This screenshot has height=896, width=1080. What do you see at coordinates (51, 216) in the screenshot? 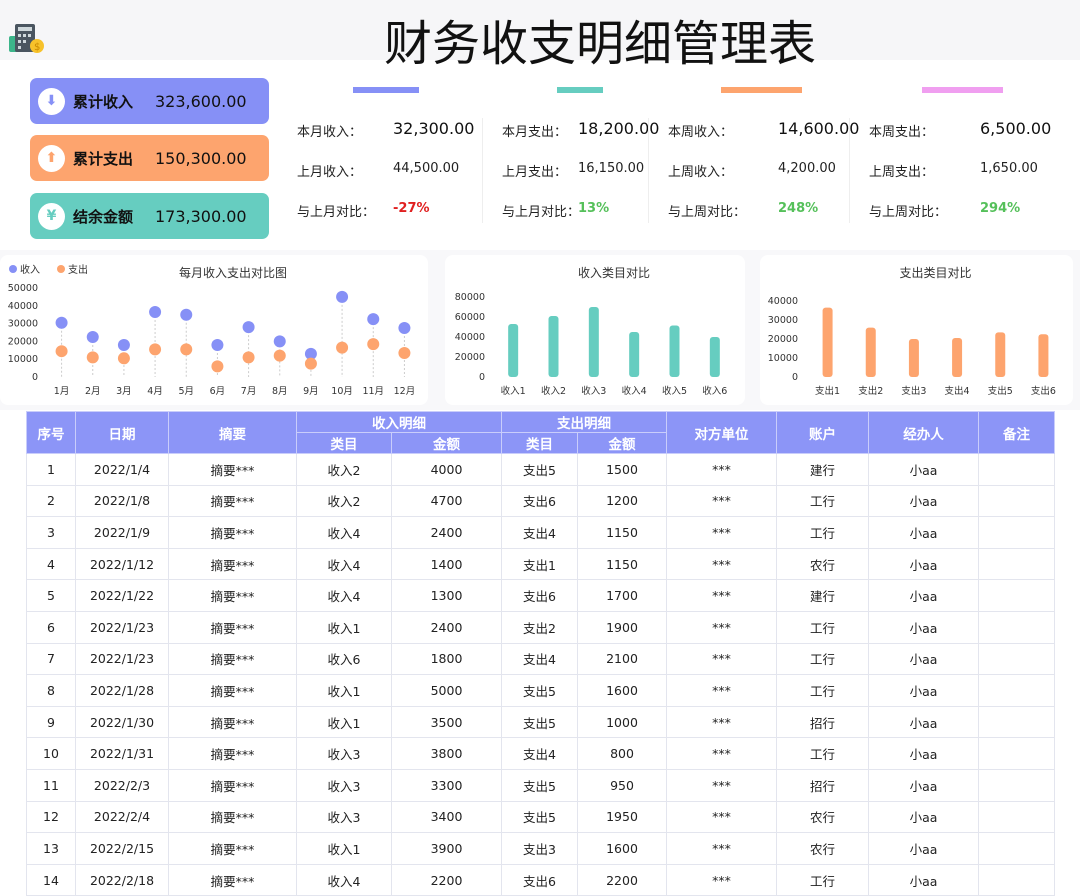
I see `yuan-icon: ¥` at bounding box center [51, 216].